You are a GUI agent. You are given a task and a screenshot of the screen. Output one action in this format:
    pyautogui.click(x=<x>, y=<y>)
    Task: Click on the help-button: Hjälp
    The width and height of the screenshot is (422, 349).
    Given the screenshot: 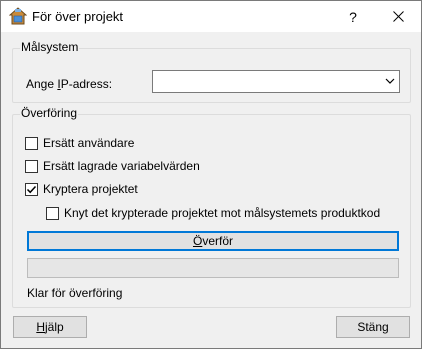 What is the action you would take?
    pyautogui.click(x=50, y=327)
    